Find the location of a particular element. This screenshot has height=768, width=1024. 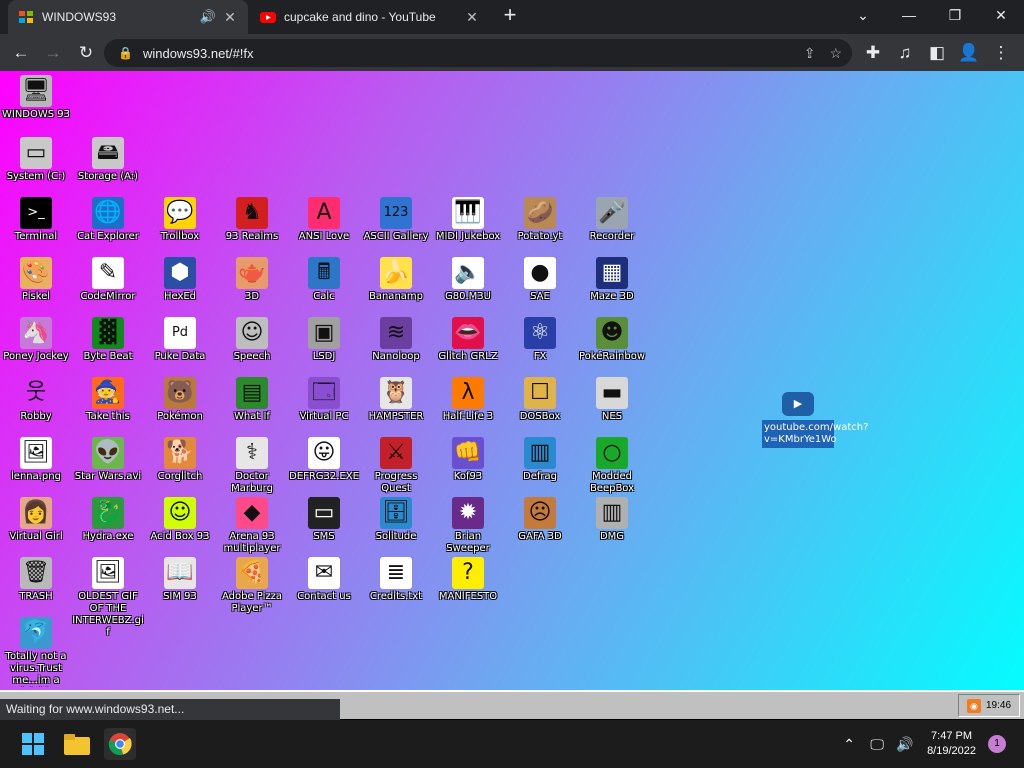

desktop-icon: λ Half-Life 3 is located at coordinates (468, 400).